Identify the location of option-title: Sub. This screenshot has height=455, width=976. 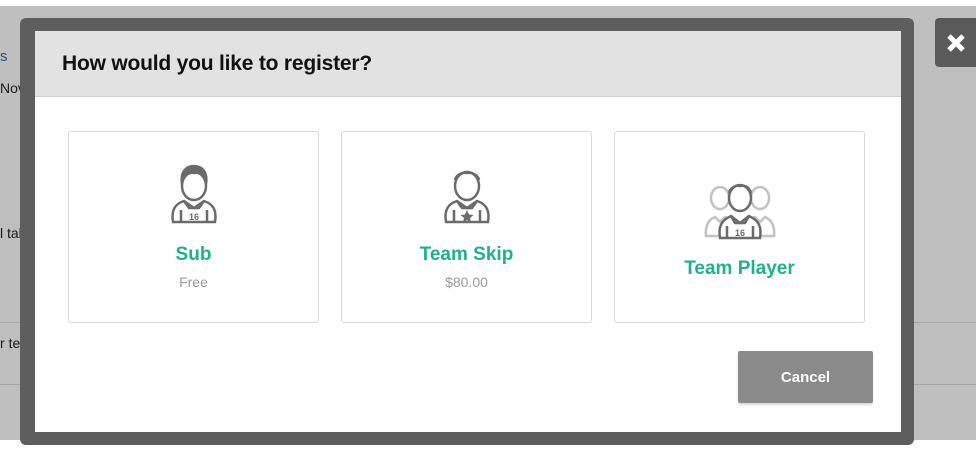
(193, 254).